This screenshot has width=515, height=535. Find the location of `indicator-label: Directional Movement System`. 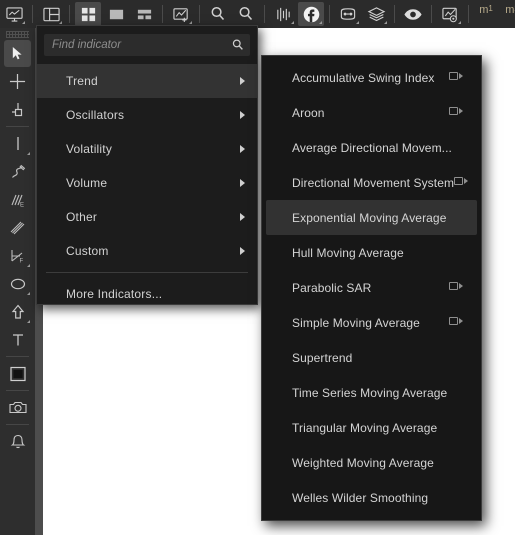

indicator-label: Directional Movement System is located at coordinates (373, 182).